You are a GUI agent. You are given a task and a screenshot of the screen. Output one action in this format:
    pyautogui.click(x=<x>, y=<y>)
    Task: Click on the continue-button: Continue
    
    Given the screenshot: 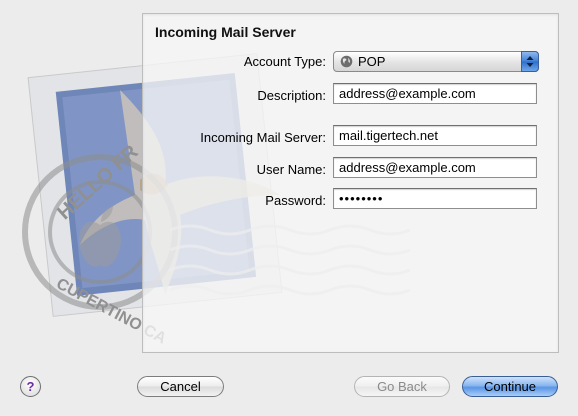 What is the action you would take?
    pyautogui.click(x=510, y=386)
    